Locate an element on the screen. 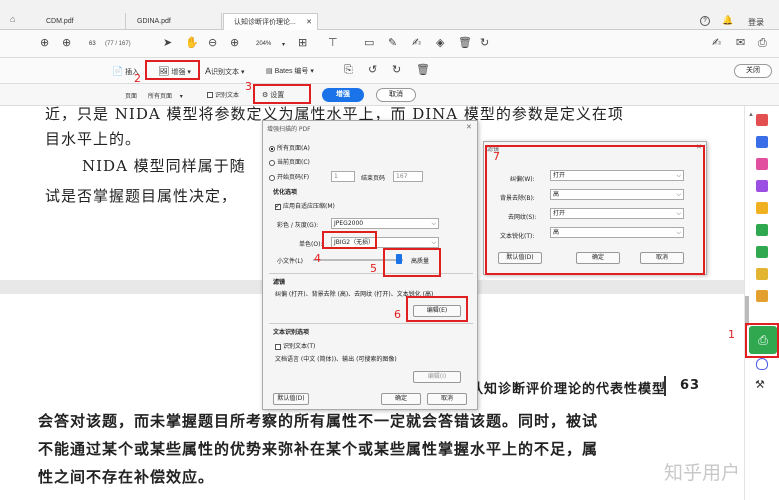 The height and width of the screenshot is (500, 779). zoom-in-icon: ⊕ is located at coordinates (234, 43).